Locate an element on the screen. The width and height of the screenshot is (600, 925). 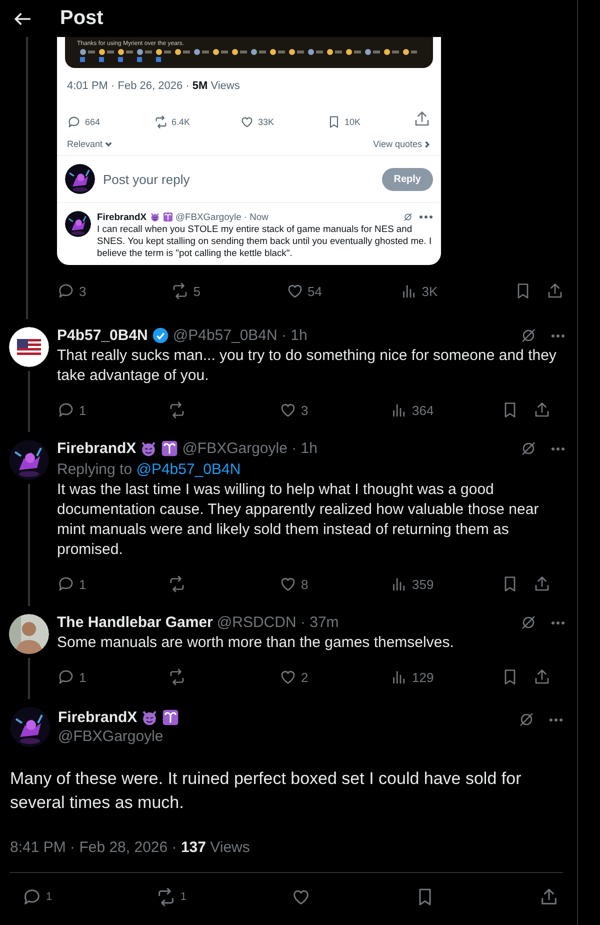
author-handle: @P4b57_0B4N · 1h is located at coordinates (240, 335).